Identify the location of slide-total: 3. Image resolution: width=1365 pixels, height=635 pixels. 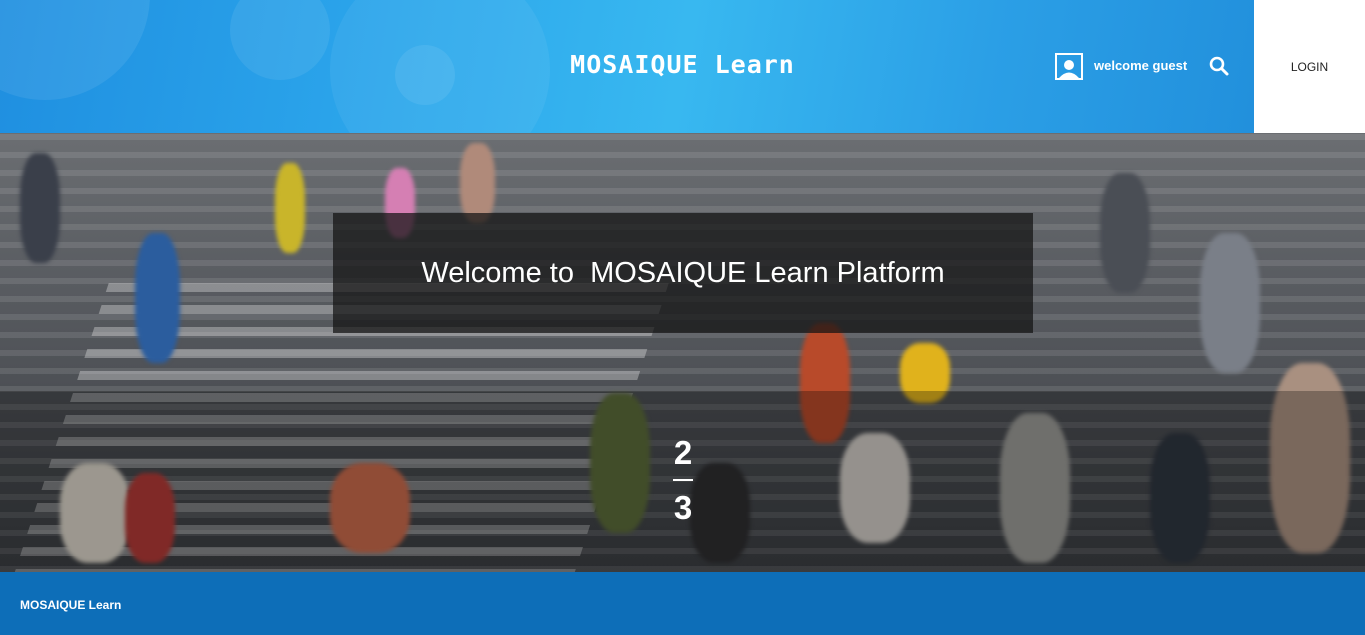
(683, 508).